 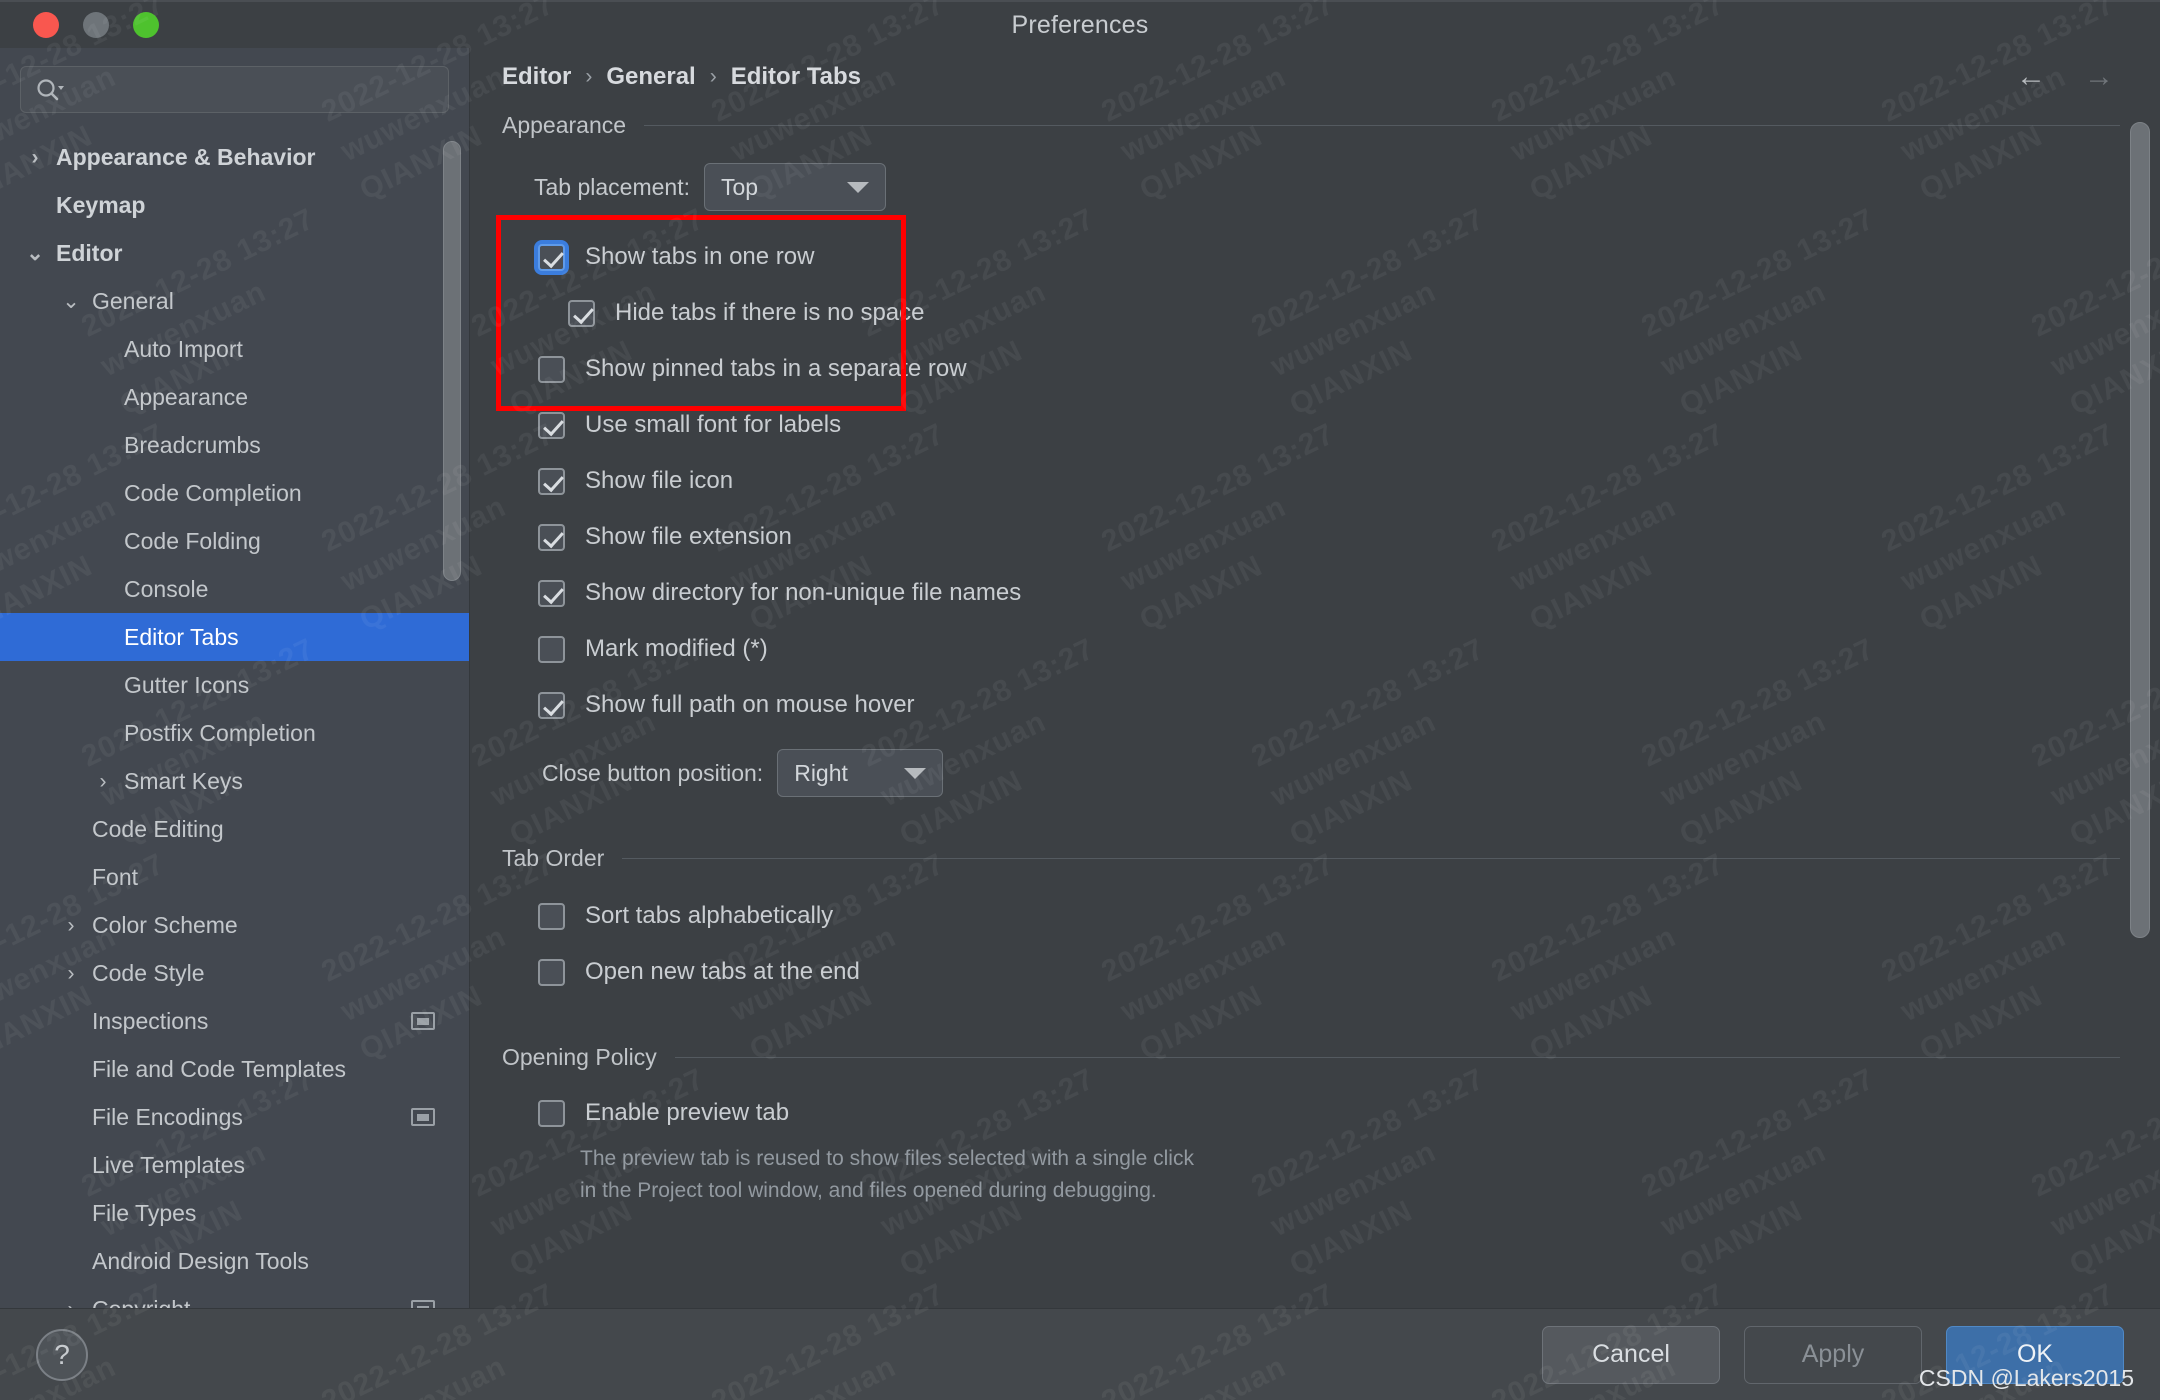 What do you see at coordinates (551, 705) in the screenshot?
I see `checkbox-show-full-path-on-mouse-hover` at bounding box center [551, 705].